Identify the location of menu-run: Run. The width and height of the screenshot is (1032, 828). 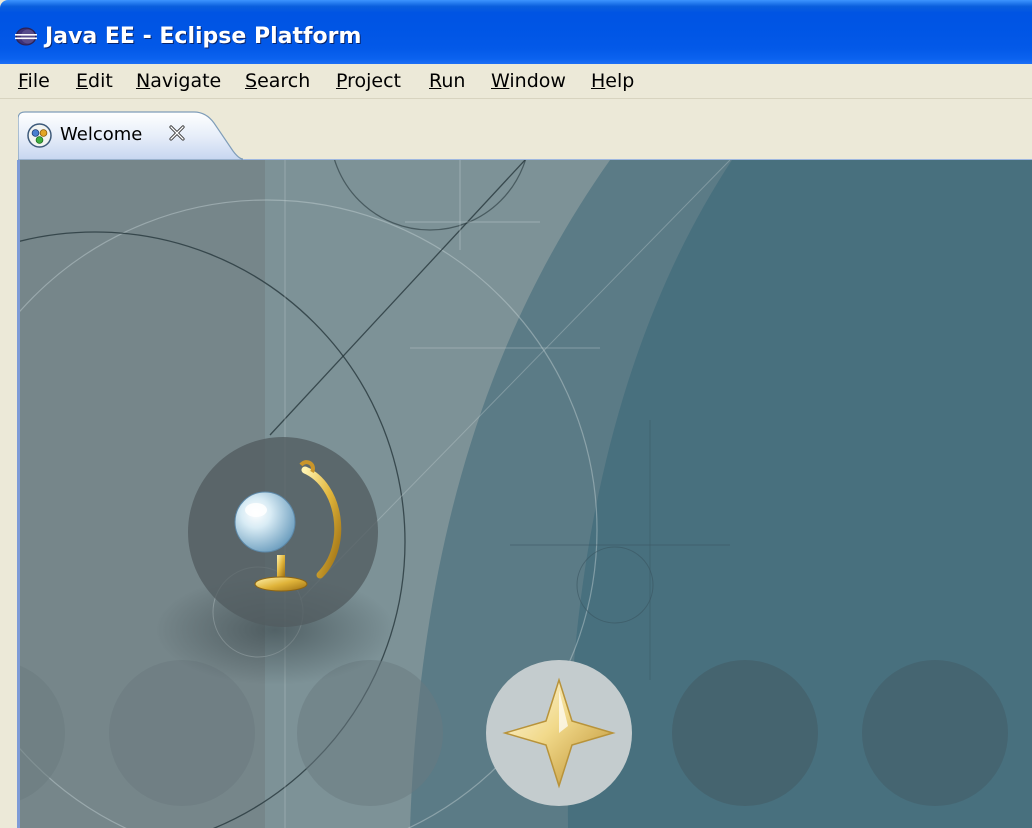
(447, 81).